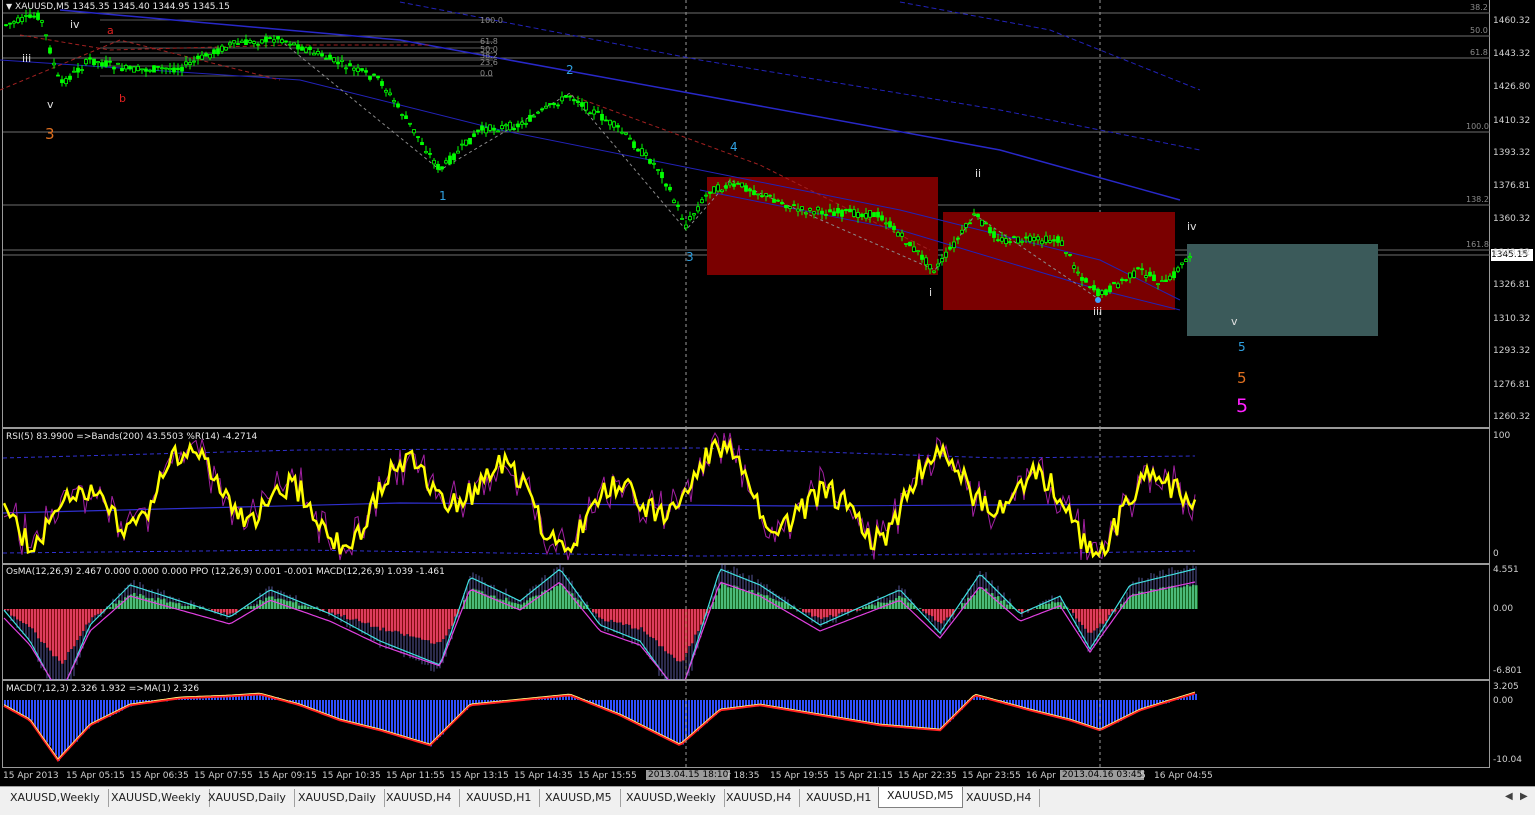 The width and height of the screenshot is (1535, 815). Describe the element at coordinates (579, 798) in the screenshot. I see `chart-tab: XAUUSD,M5` at that location.